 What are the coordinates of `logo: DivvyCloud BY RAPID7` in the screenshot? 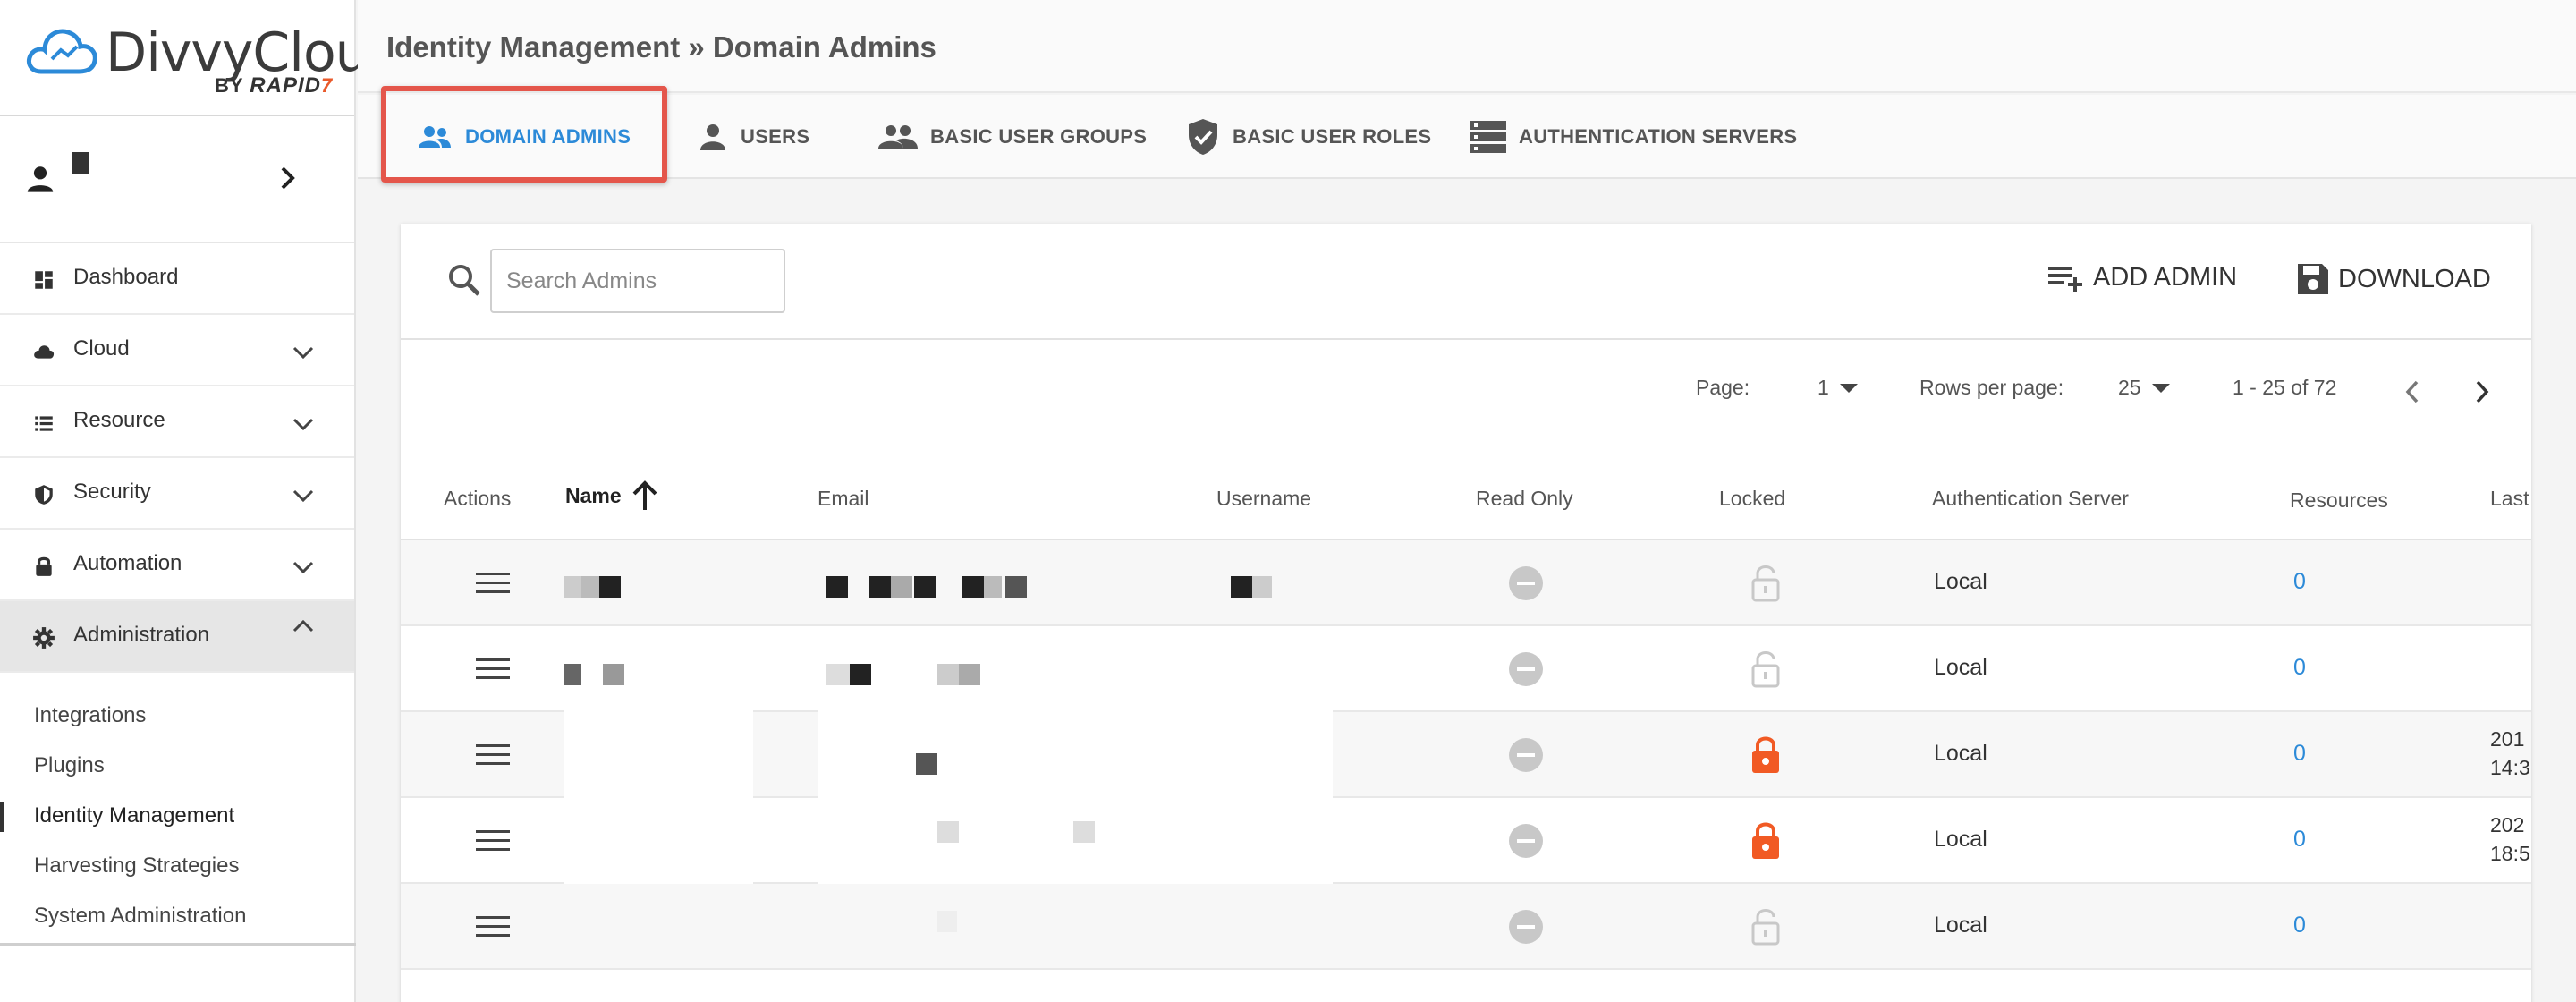 It's located at (201, 58).